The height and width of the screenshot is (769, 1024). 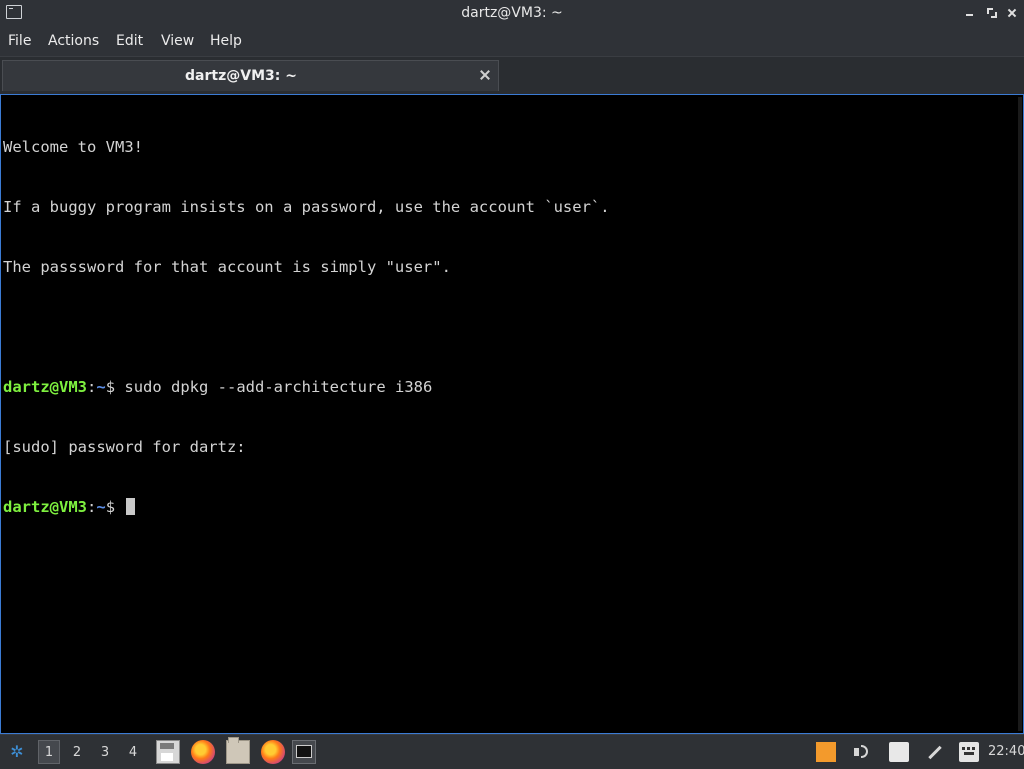 What do you see at coordinates (899, 752) in the screenshot?
I see `clipboard-icon` at bounding box center [899, 752].